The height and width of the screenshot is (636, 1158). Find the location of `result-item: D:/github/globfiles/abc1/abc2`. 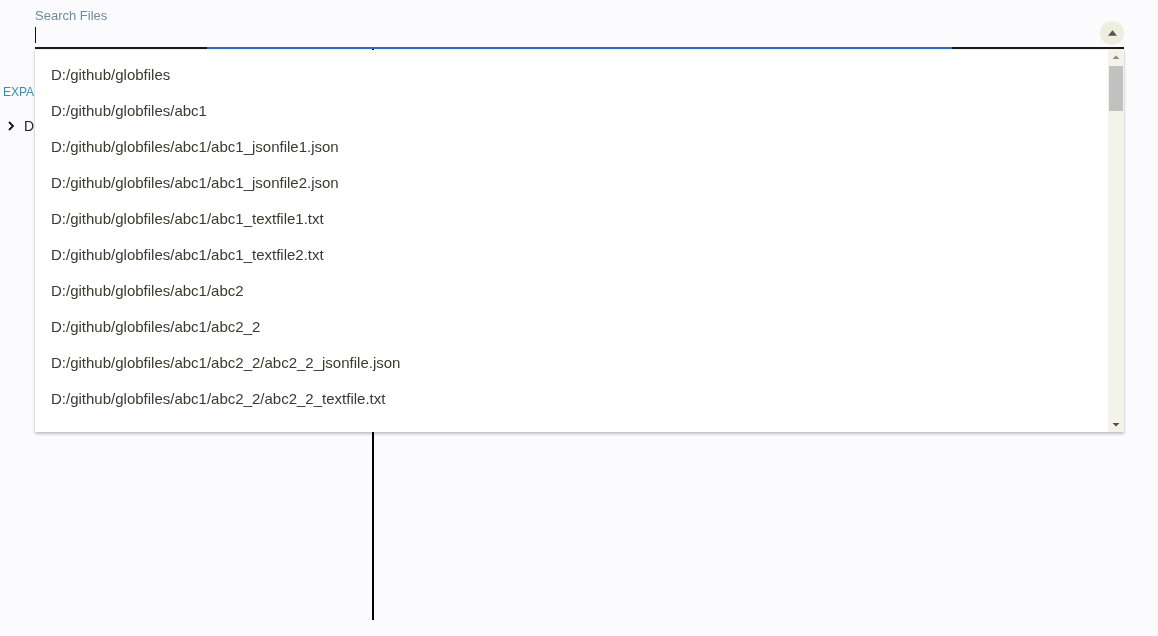

result-item: D:/github/globfiles/abc1/abc2 is located at coordinates (571, 291).